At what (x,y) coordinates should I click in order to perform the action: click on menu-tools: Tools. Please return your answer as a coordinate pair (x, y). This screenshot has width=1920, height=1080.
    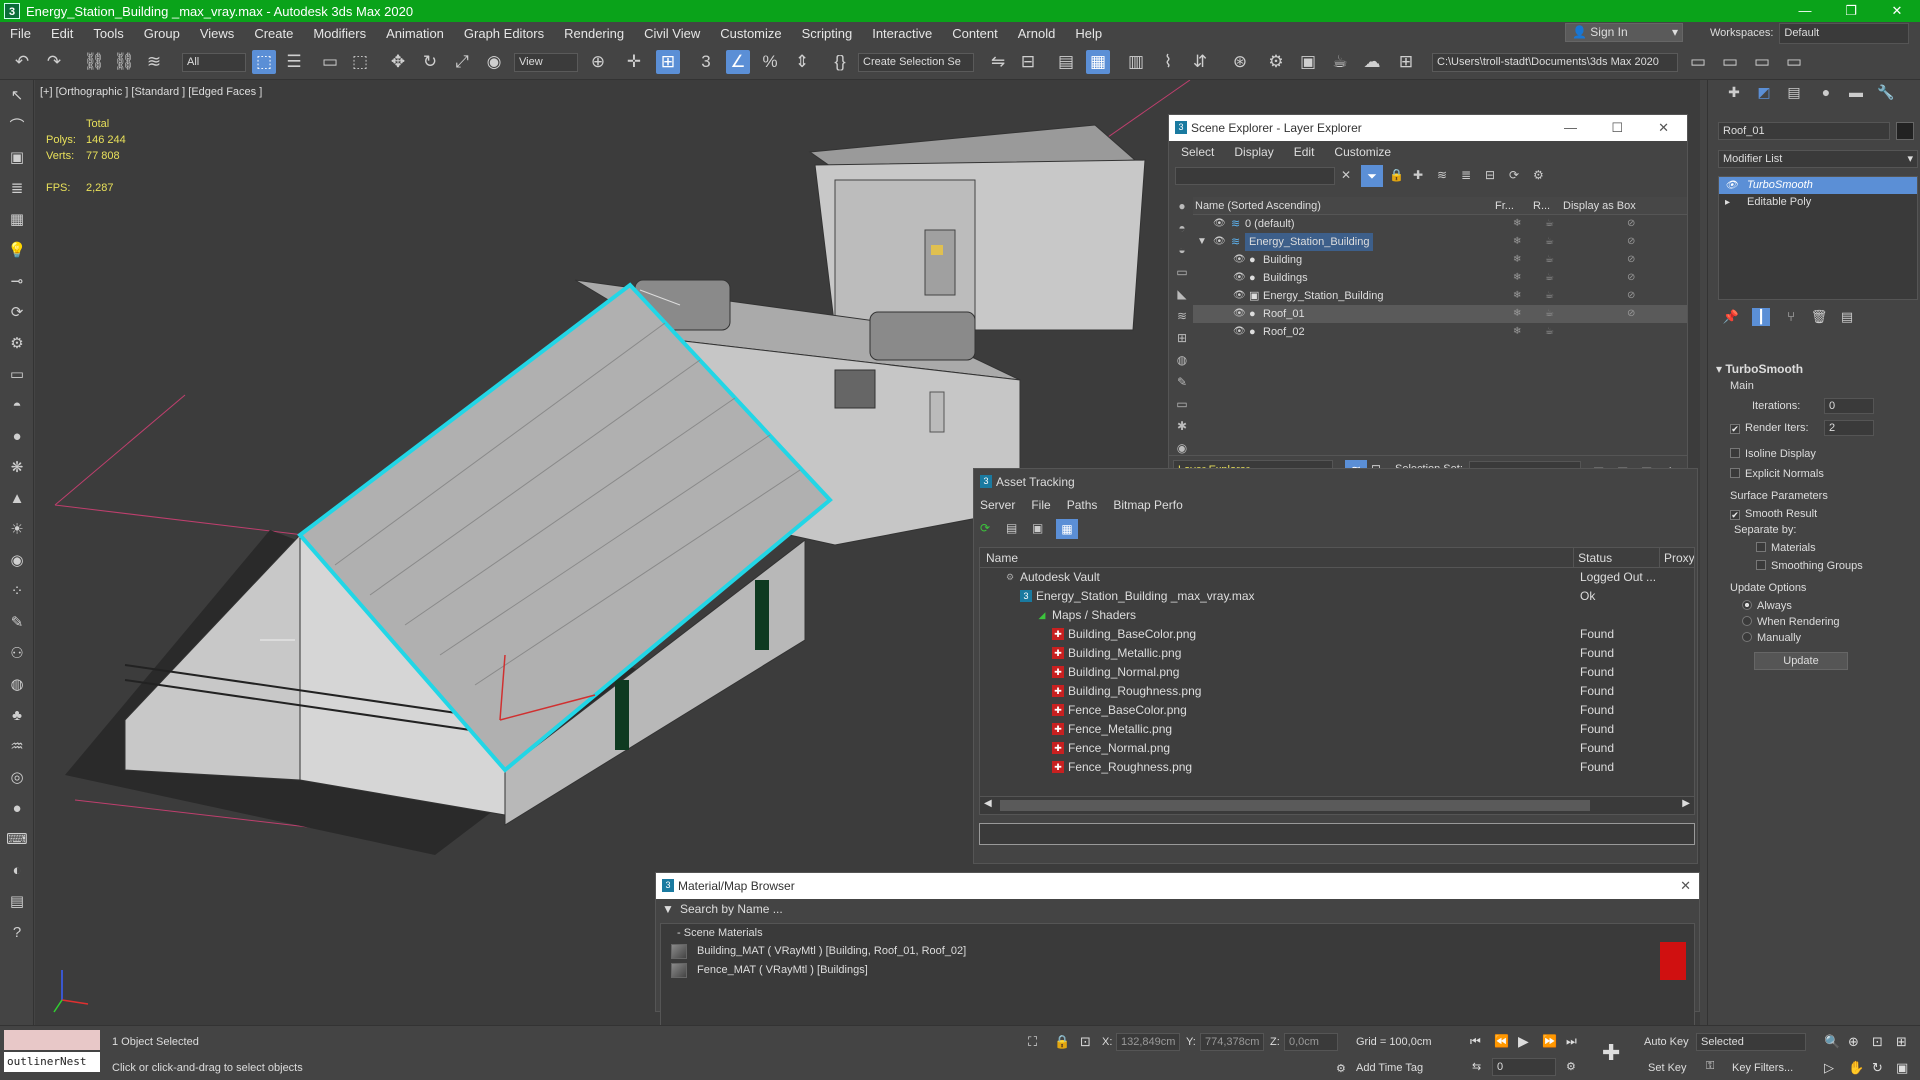
    Looking at the image, I should click on (108, 33).